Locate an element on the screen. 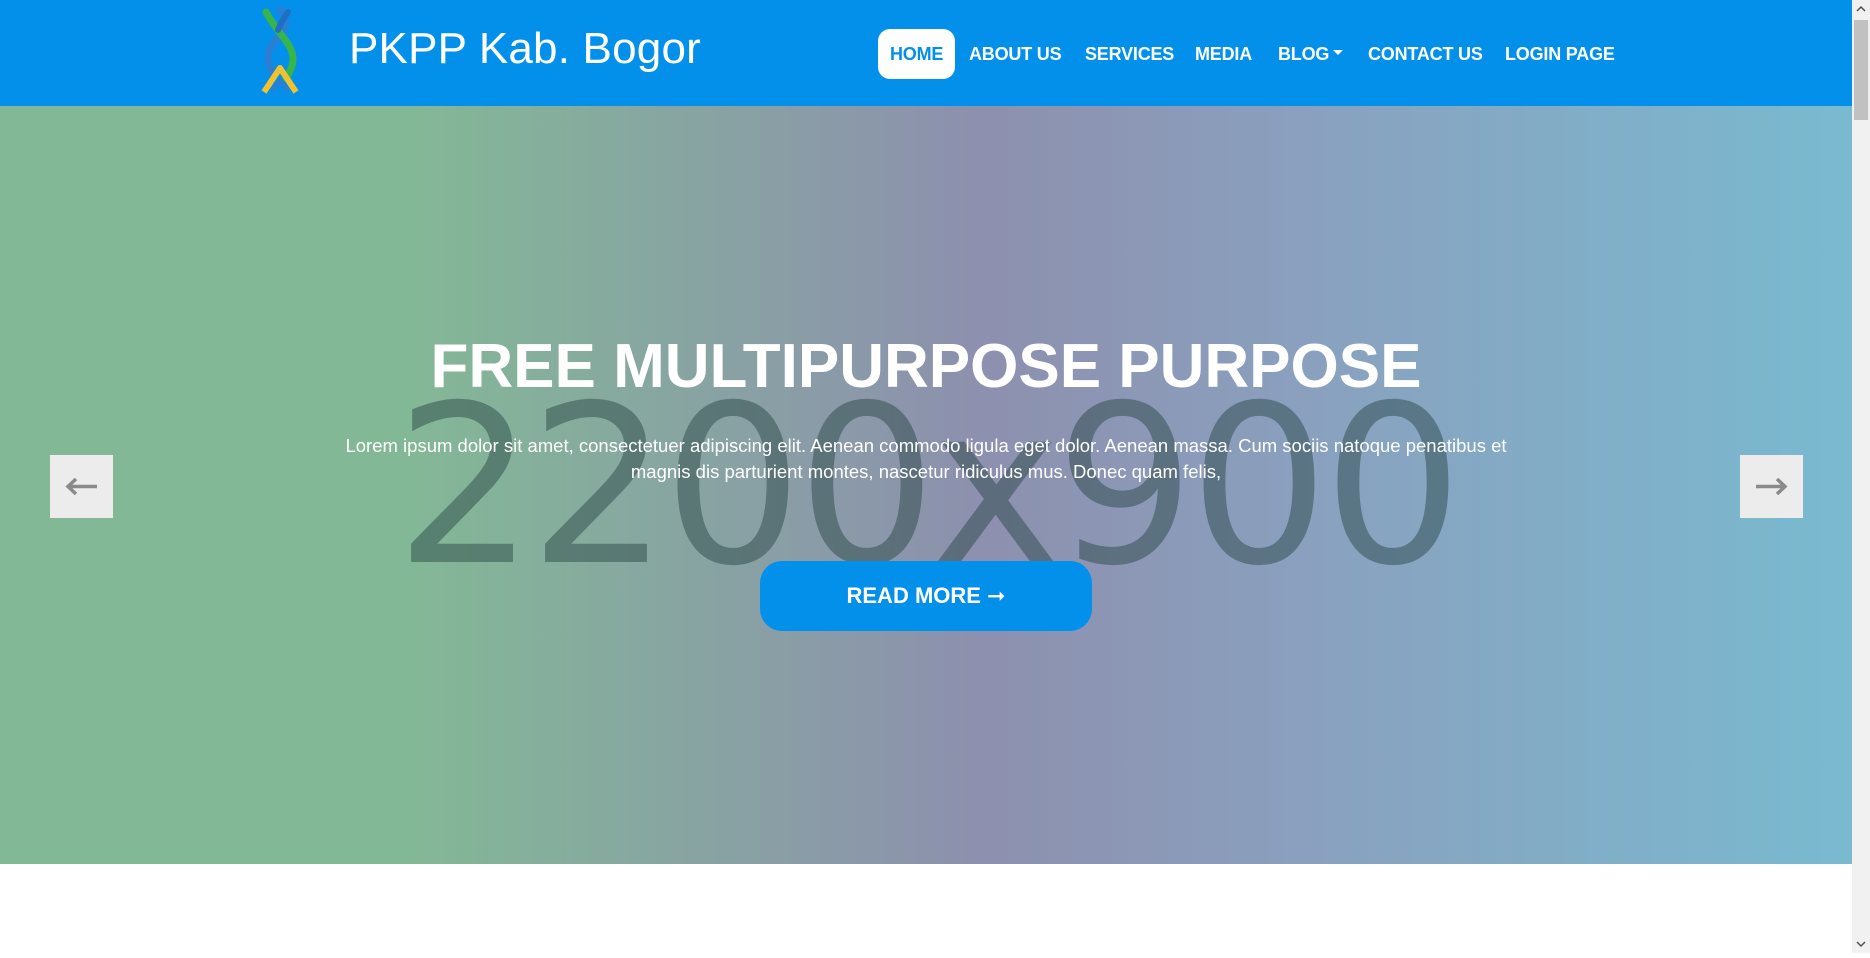  nav-login-page: LOGIN PAGE is located at coordinates (1560, 54).